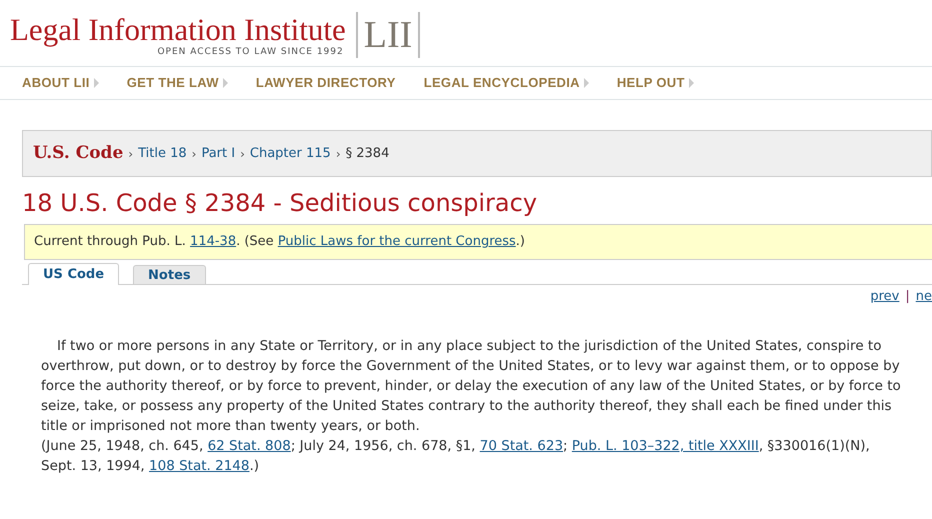 This screenshot has width=932, height=519. What do you see at coordinates (397, 242) in the screenshot?
I see `citation-link: Public Laws for the current Congress` at bounding box center [397, 242].